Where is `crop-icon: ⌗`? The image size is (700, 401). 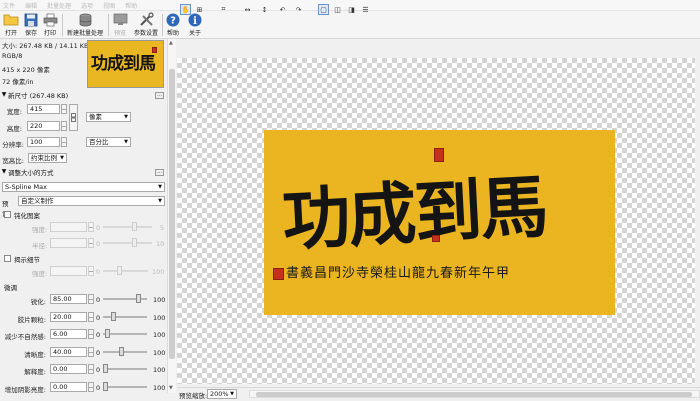 crop-icon: ⌗ is located at coordinates (223, 9).